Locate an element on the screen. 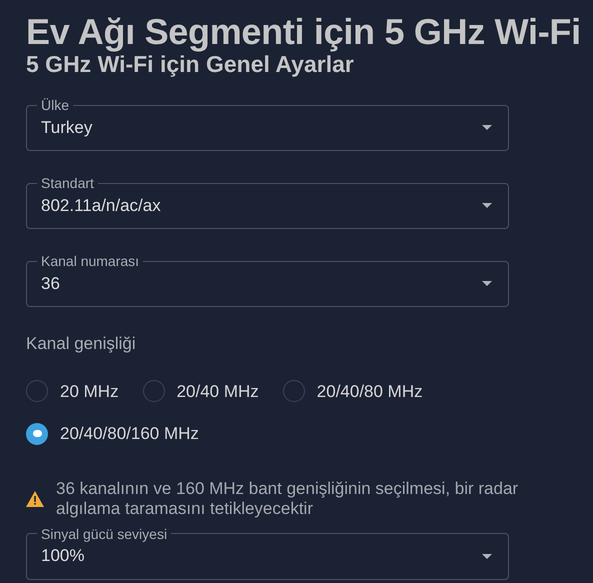 The width and height of the screenshot is (593, 583). warning-icon is located at coordinates (35, 498).